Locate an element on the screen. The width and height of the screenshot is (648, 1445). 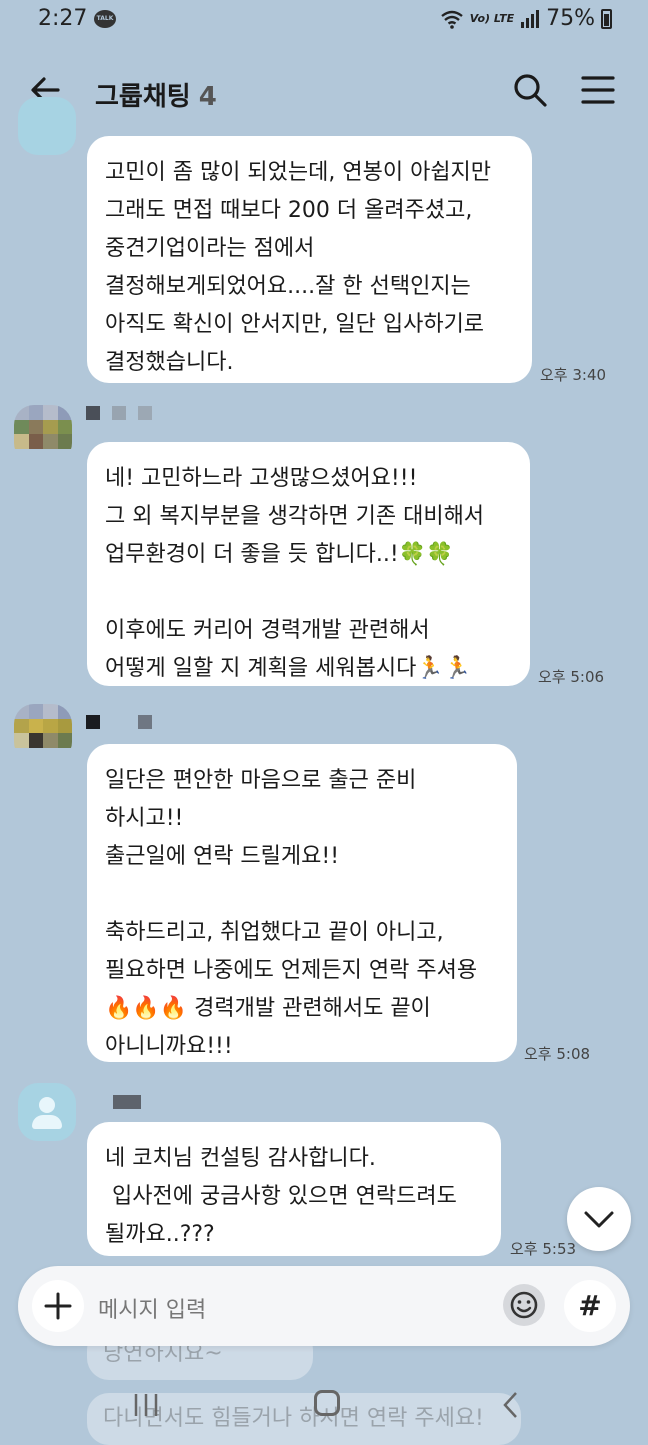
signal-icon is located at coordinates (530, 18).